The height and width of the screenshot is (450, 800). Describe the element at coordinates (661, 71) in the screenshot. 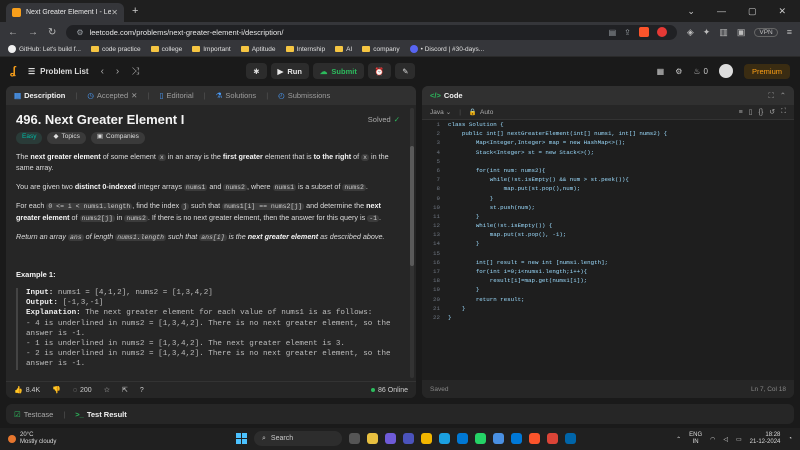

I see `layout-icon: ▦` at that location.